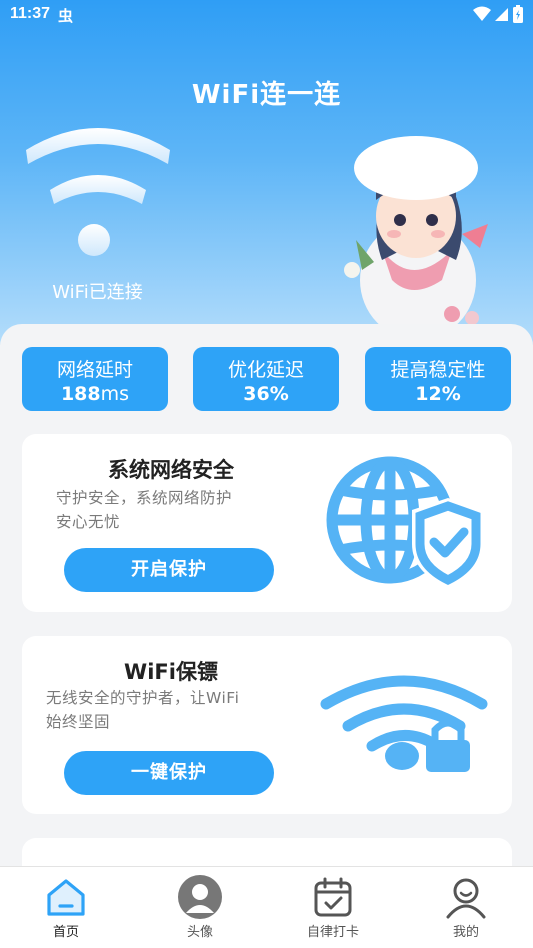  What do you see at coordinates (333, 897) in the screenshot?
I see `calendar-check-icon` at bounding box center [333, 897].